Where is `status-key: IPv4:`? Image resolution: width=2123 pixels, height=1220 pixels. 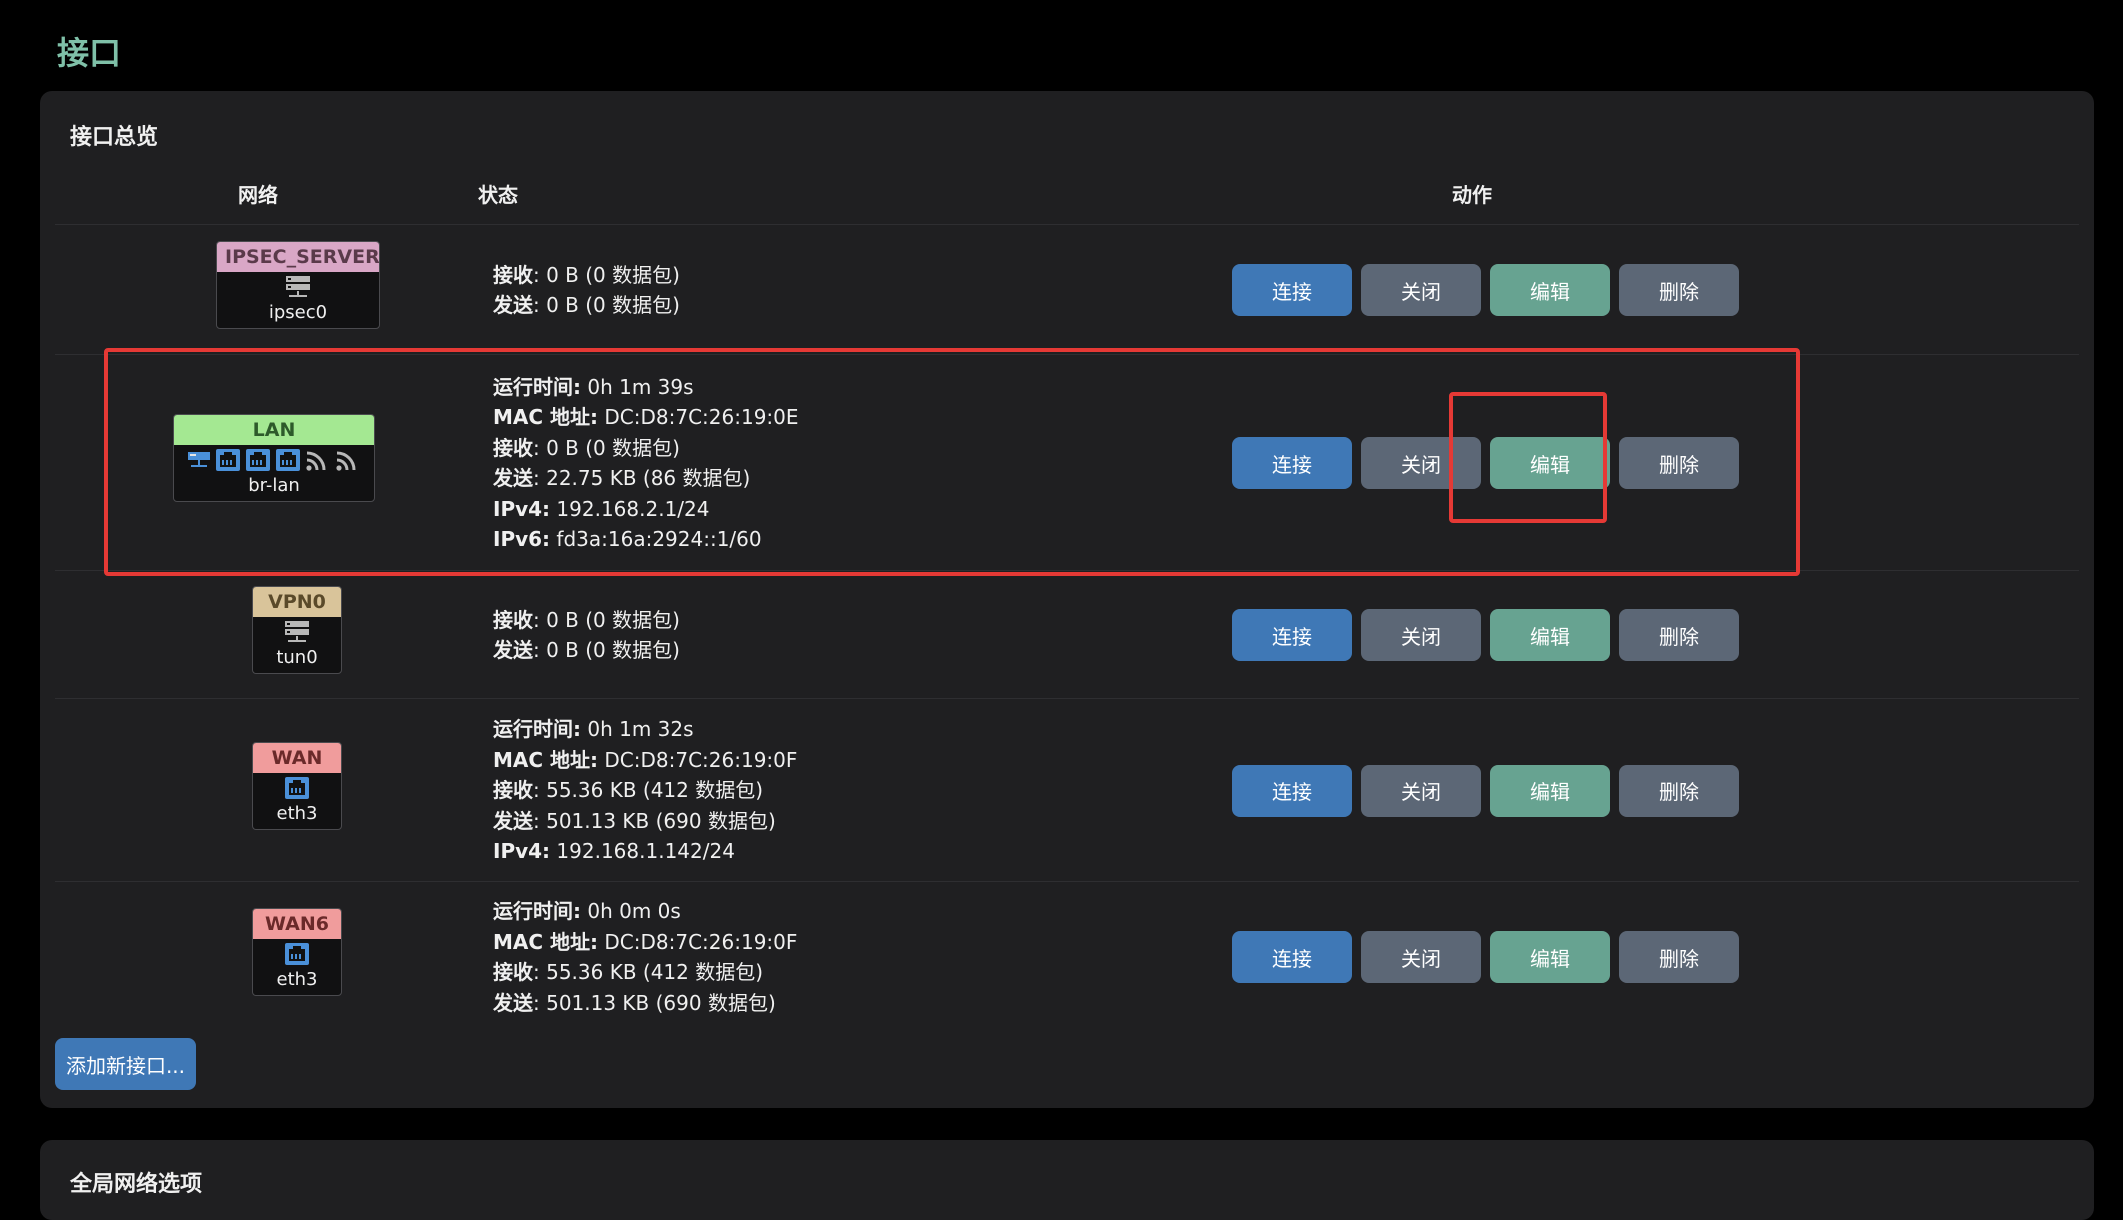 status-key: IPv4: is located at coordinates (522, 851).